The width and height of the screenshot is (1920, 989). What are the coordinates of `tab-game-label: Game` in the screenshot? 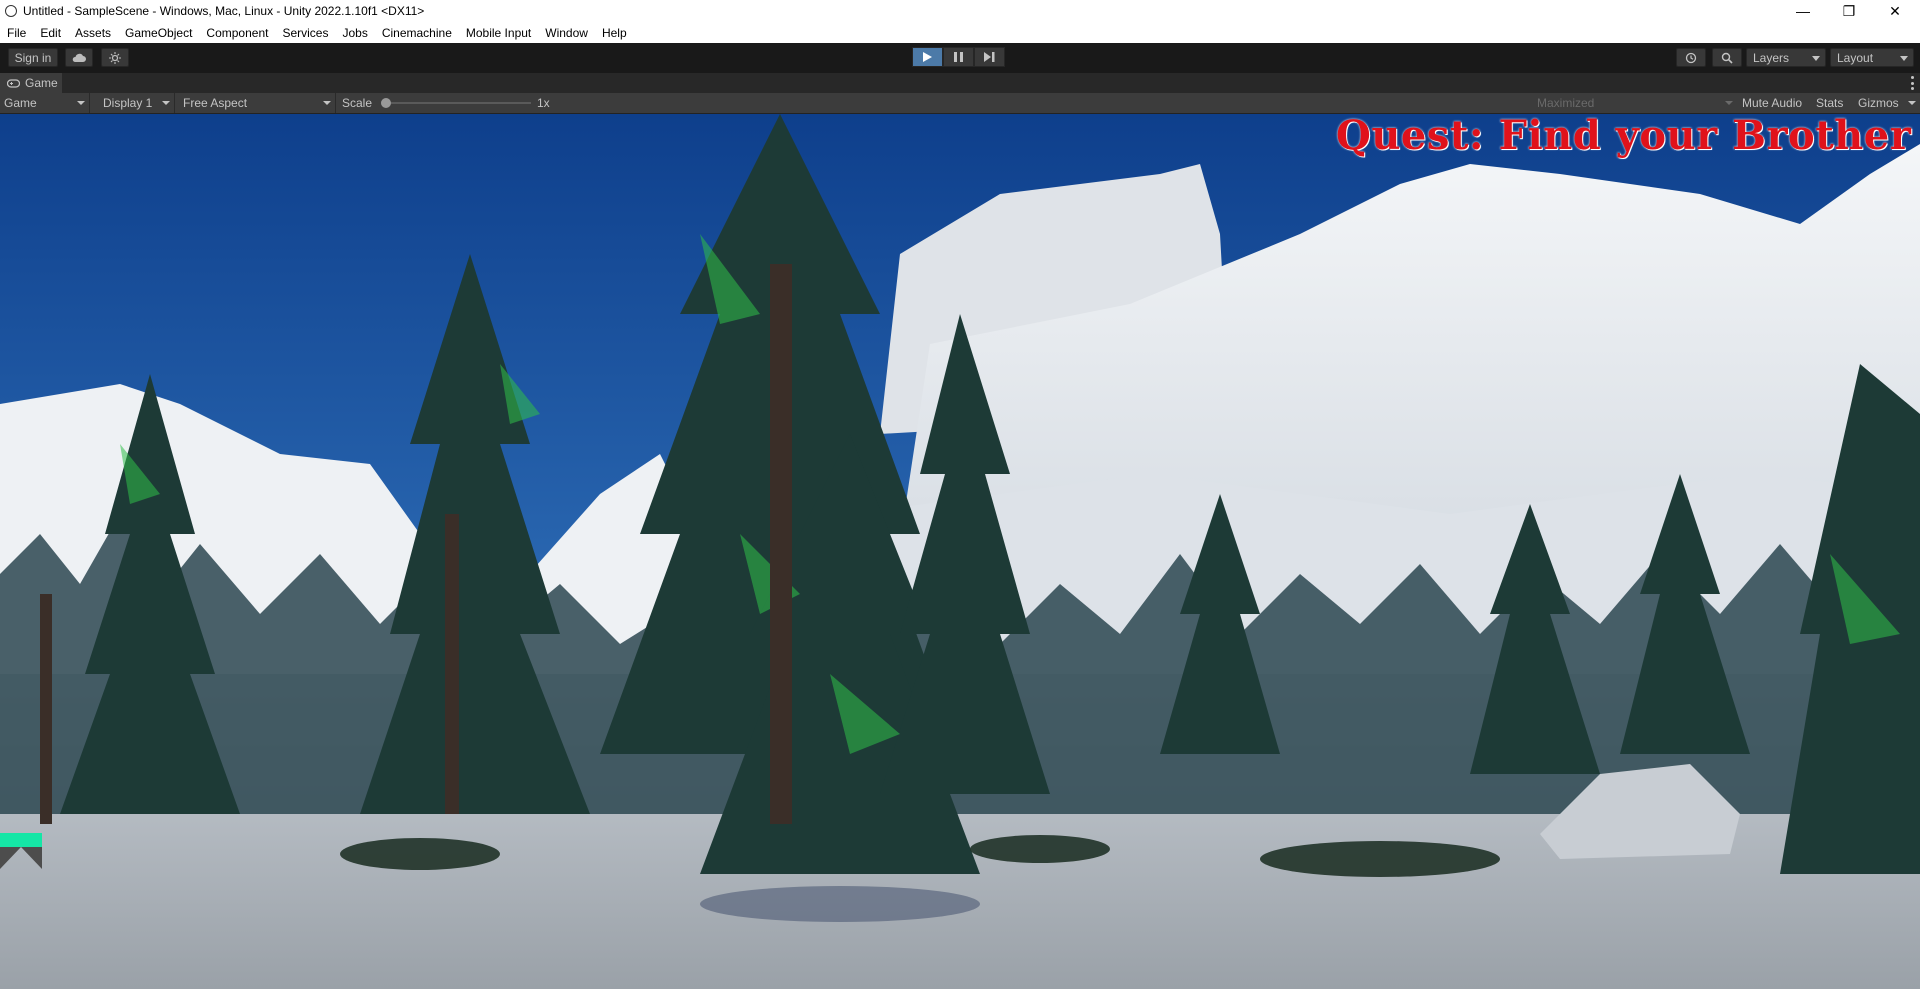 It's located at (41, 83).